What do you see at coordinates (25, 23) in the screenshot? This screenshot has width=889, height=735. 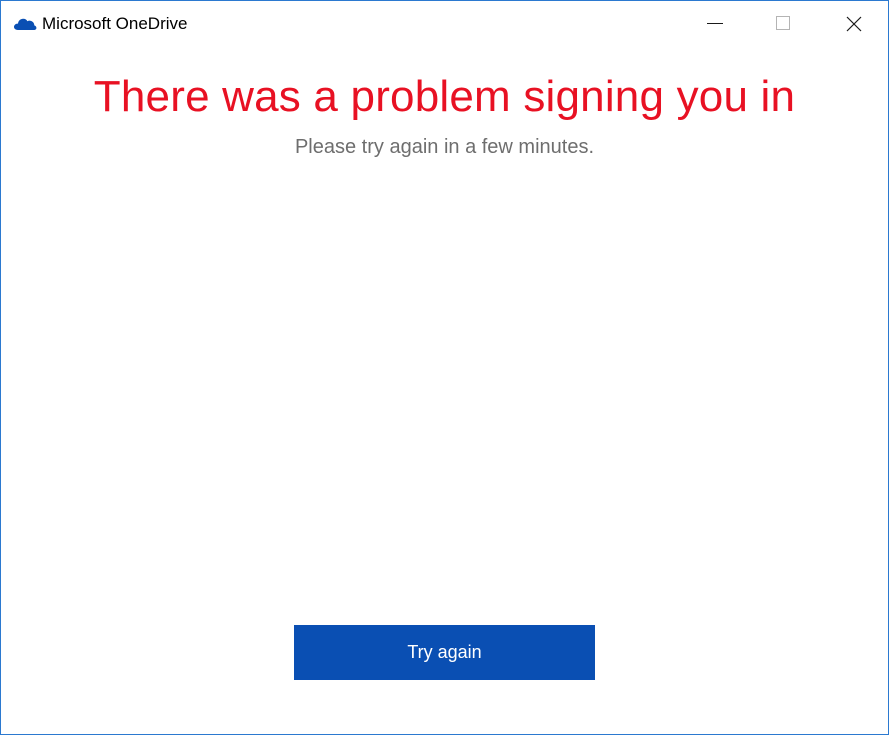 I see `onedrive-cloud-icon` at bounding box center [25, 23].